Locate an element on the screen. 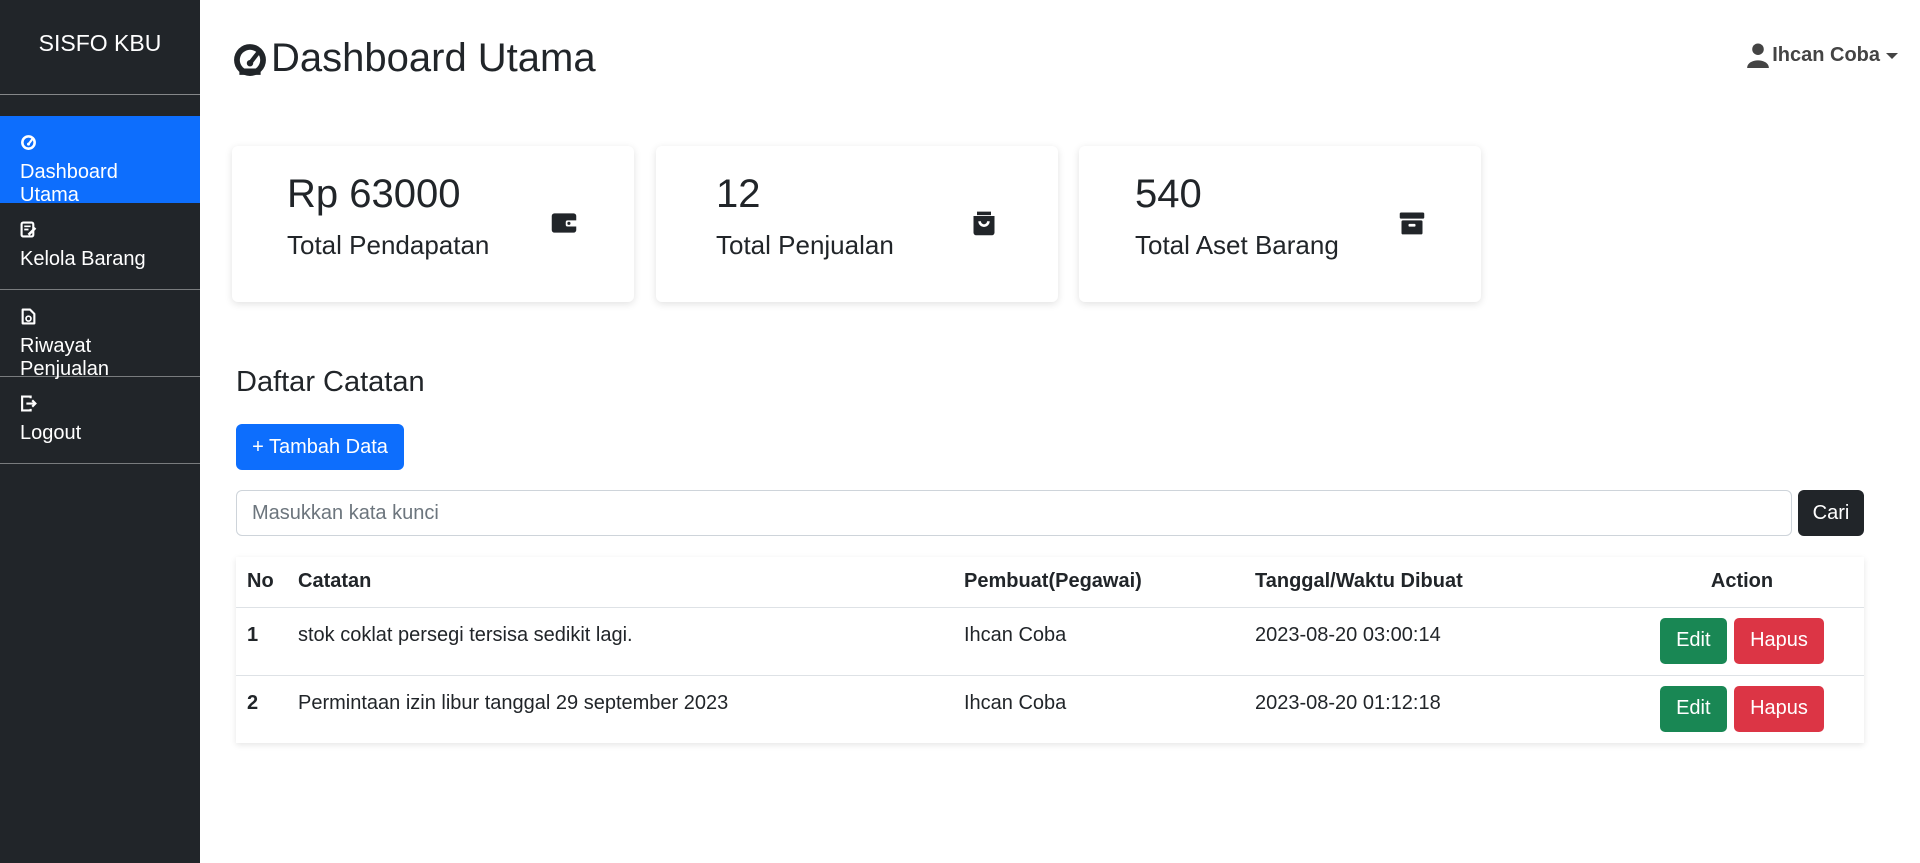  user-name: Ihcan Coba is located at coordinates (1826, 54).